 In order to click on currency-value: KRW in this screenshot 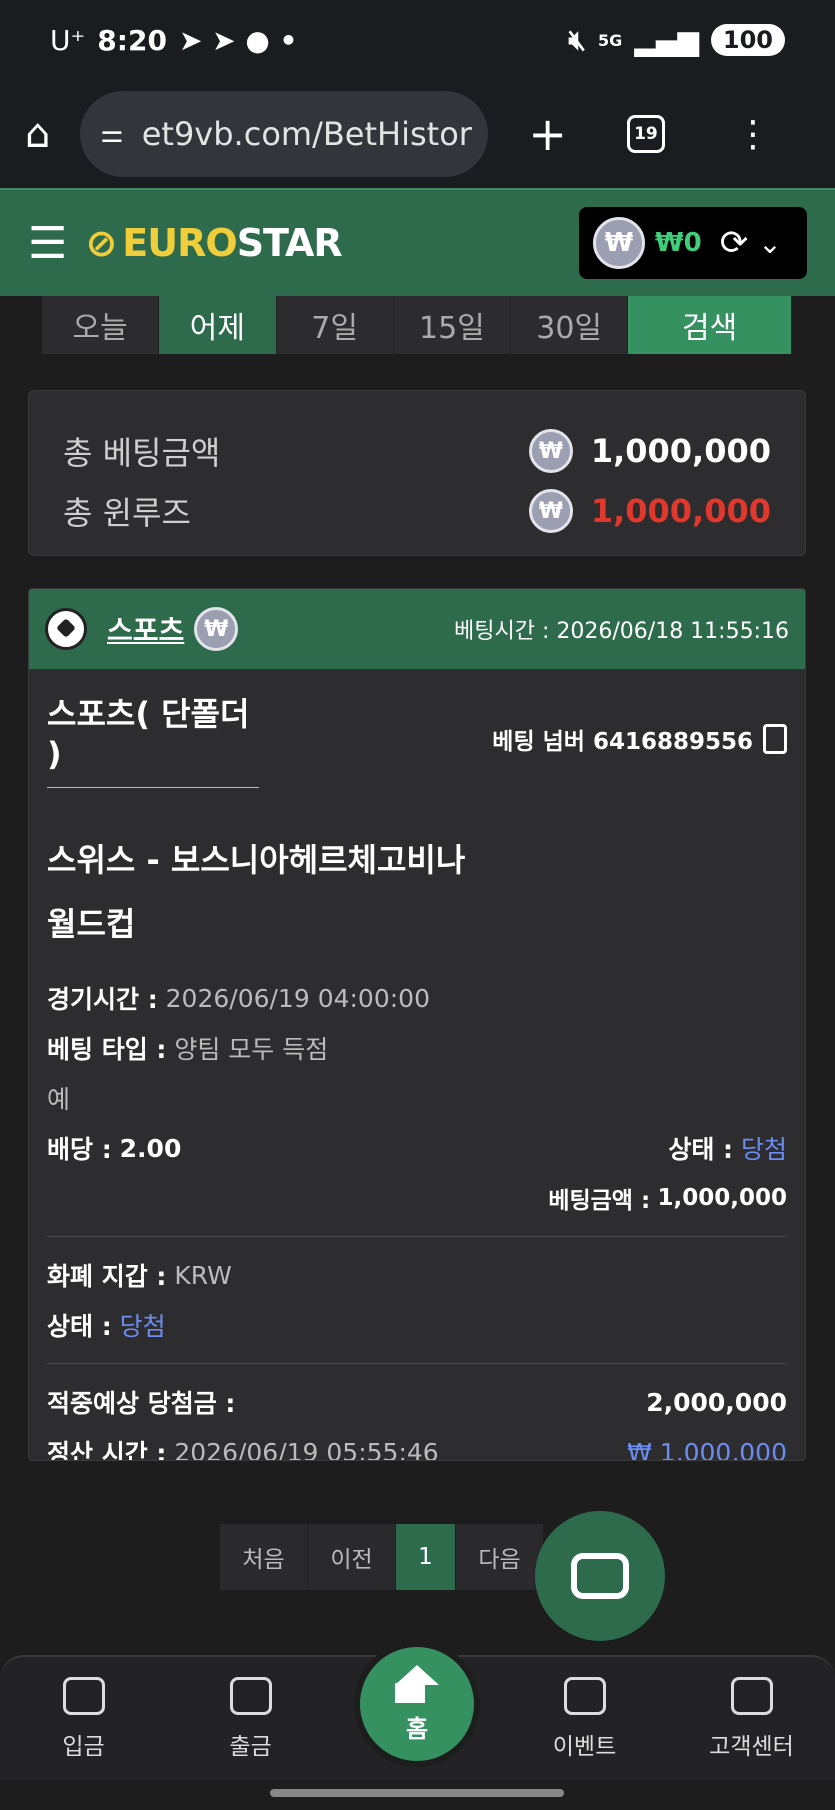, I will do `click(203, 1275)`.